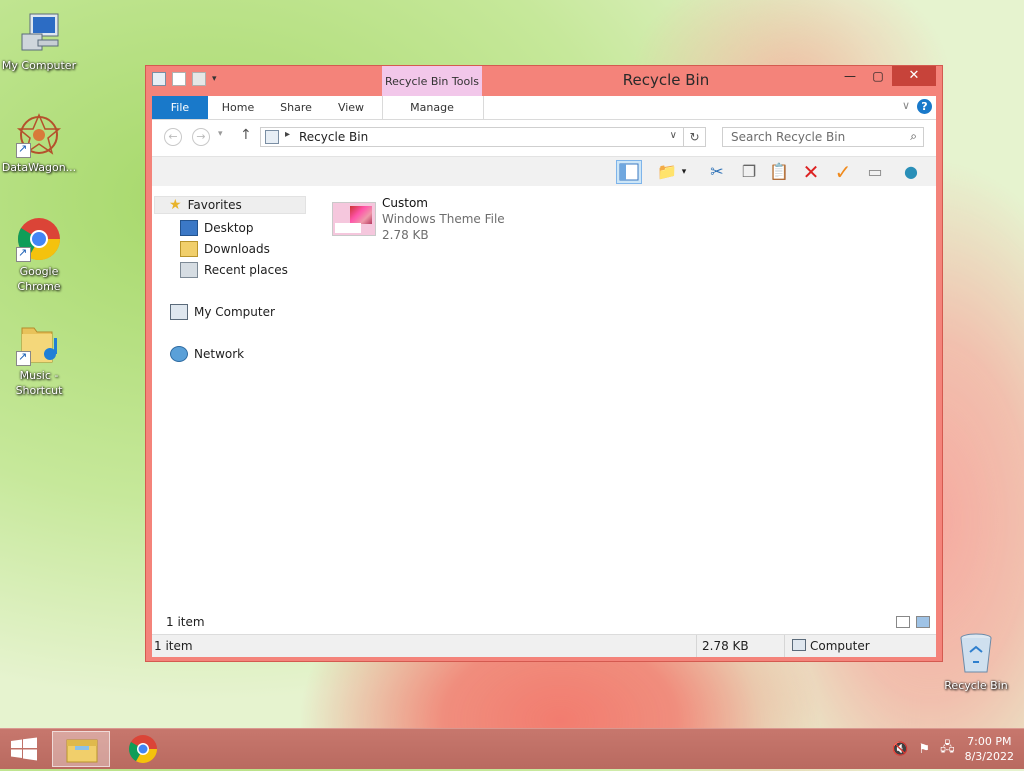 The image size is (1024, 771). Describe the element at coordinates (220, 134) in the screenshot. I see `recent-locations-icon: ▾` at that location.